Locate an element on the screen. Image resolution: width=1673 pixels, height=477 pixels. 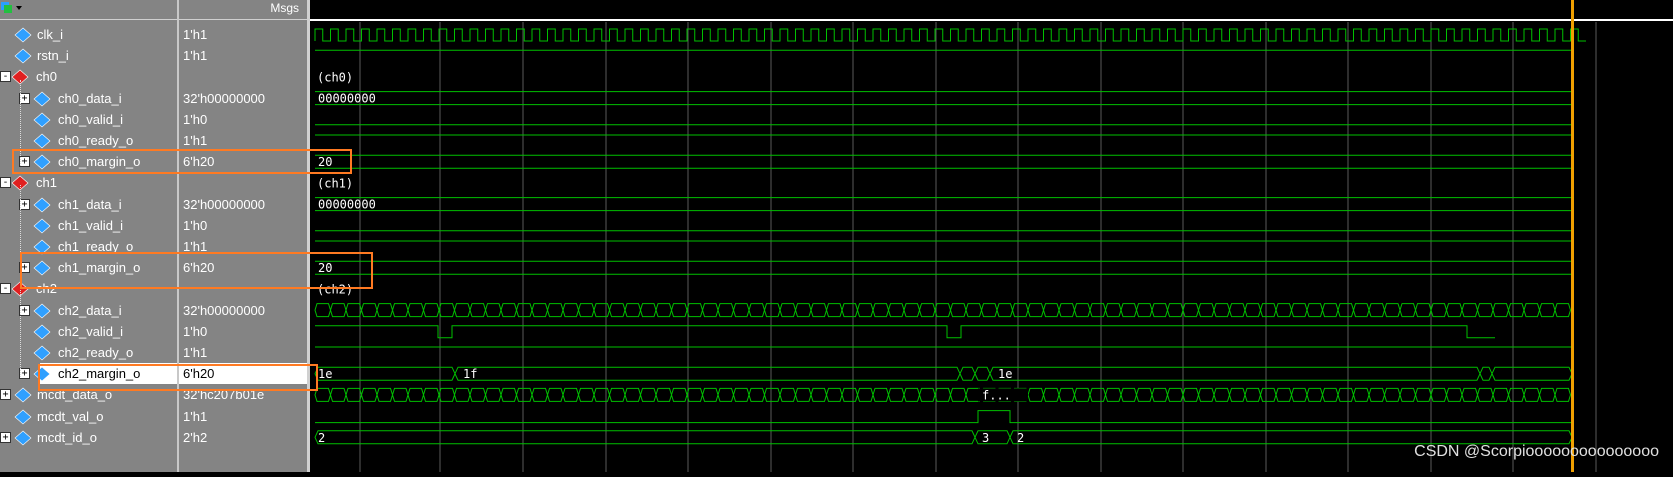
signal-name-clk-i: clk_i is located at coordinates (50, 34).